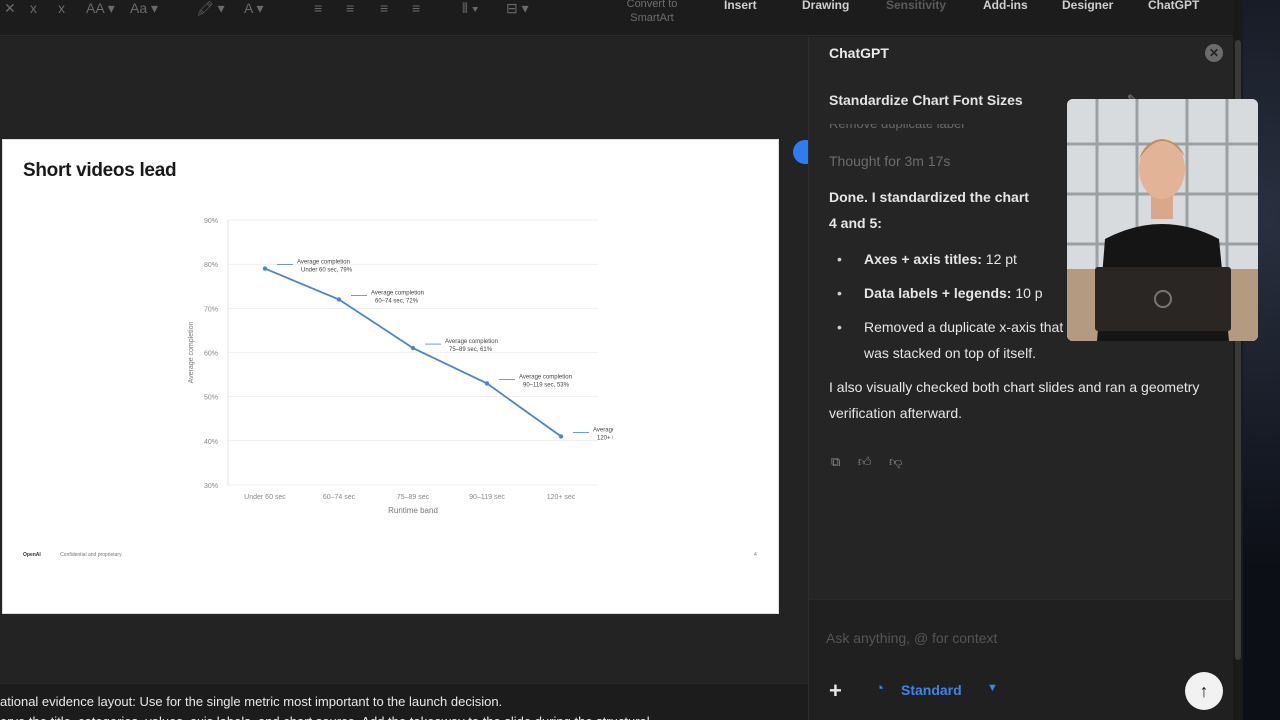  Describe the element at coordinates (477, 10) in the screenshot. I see `text-direction-icon: ⫴ ▾` at that location.